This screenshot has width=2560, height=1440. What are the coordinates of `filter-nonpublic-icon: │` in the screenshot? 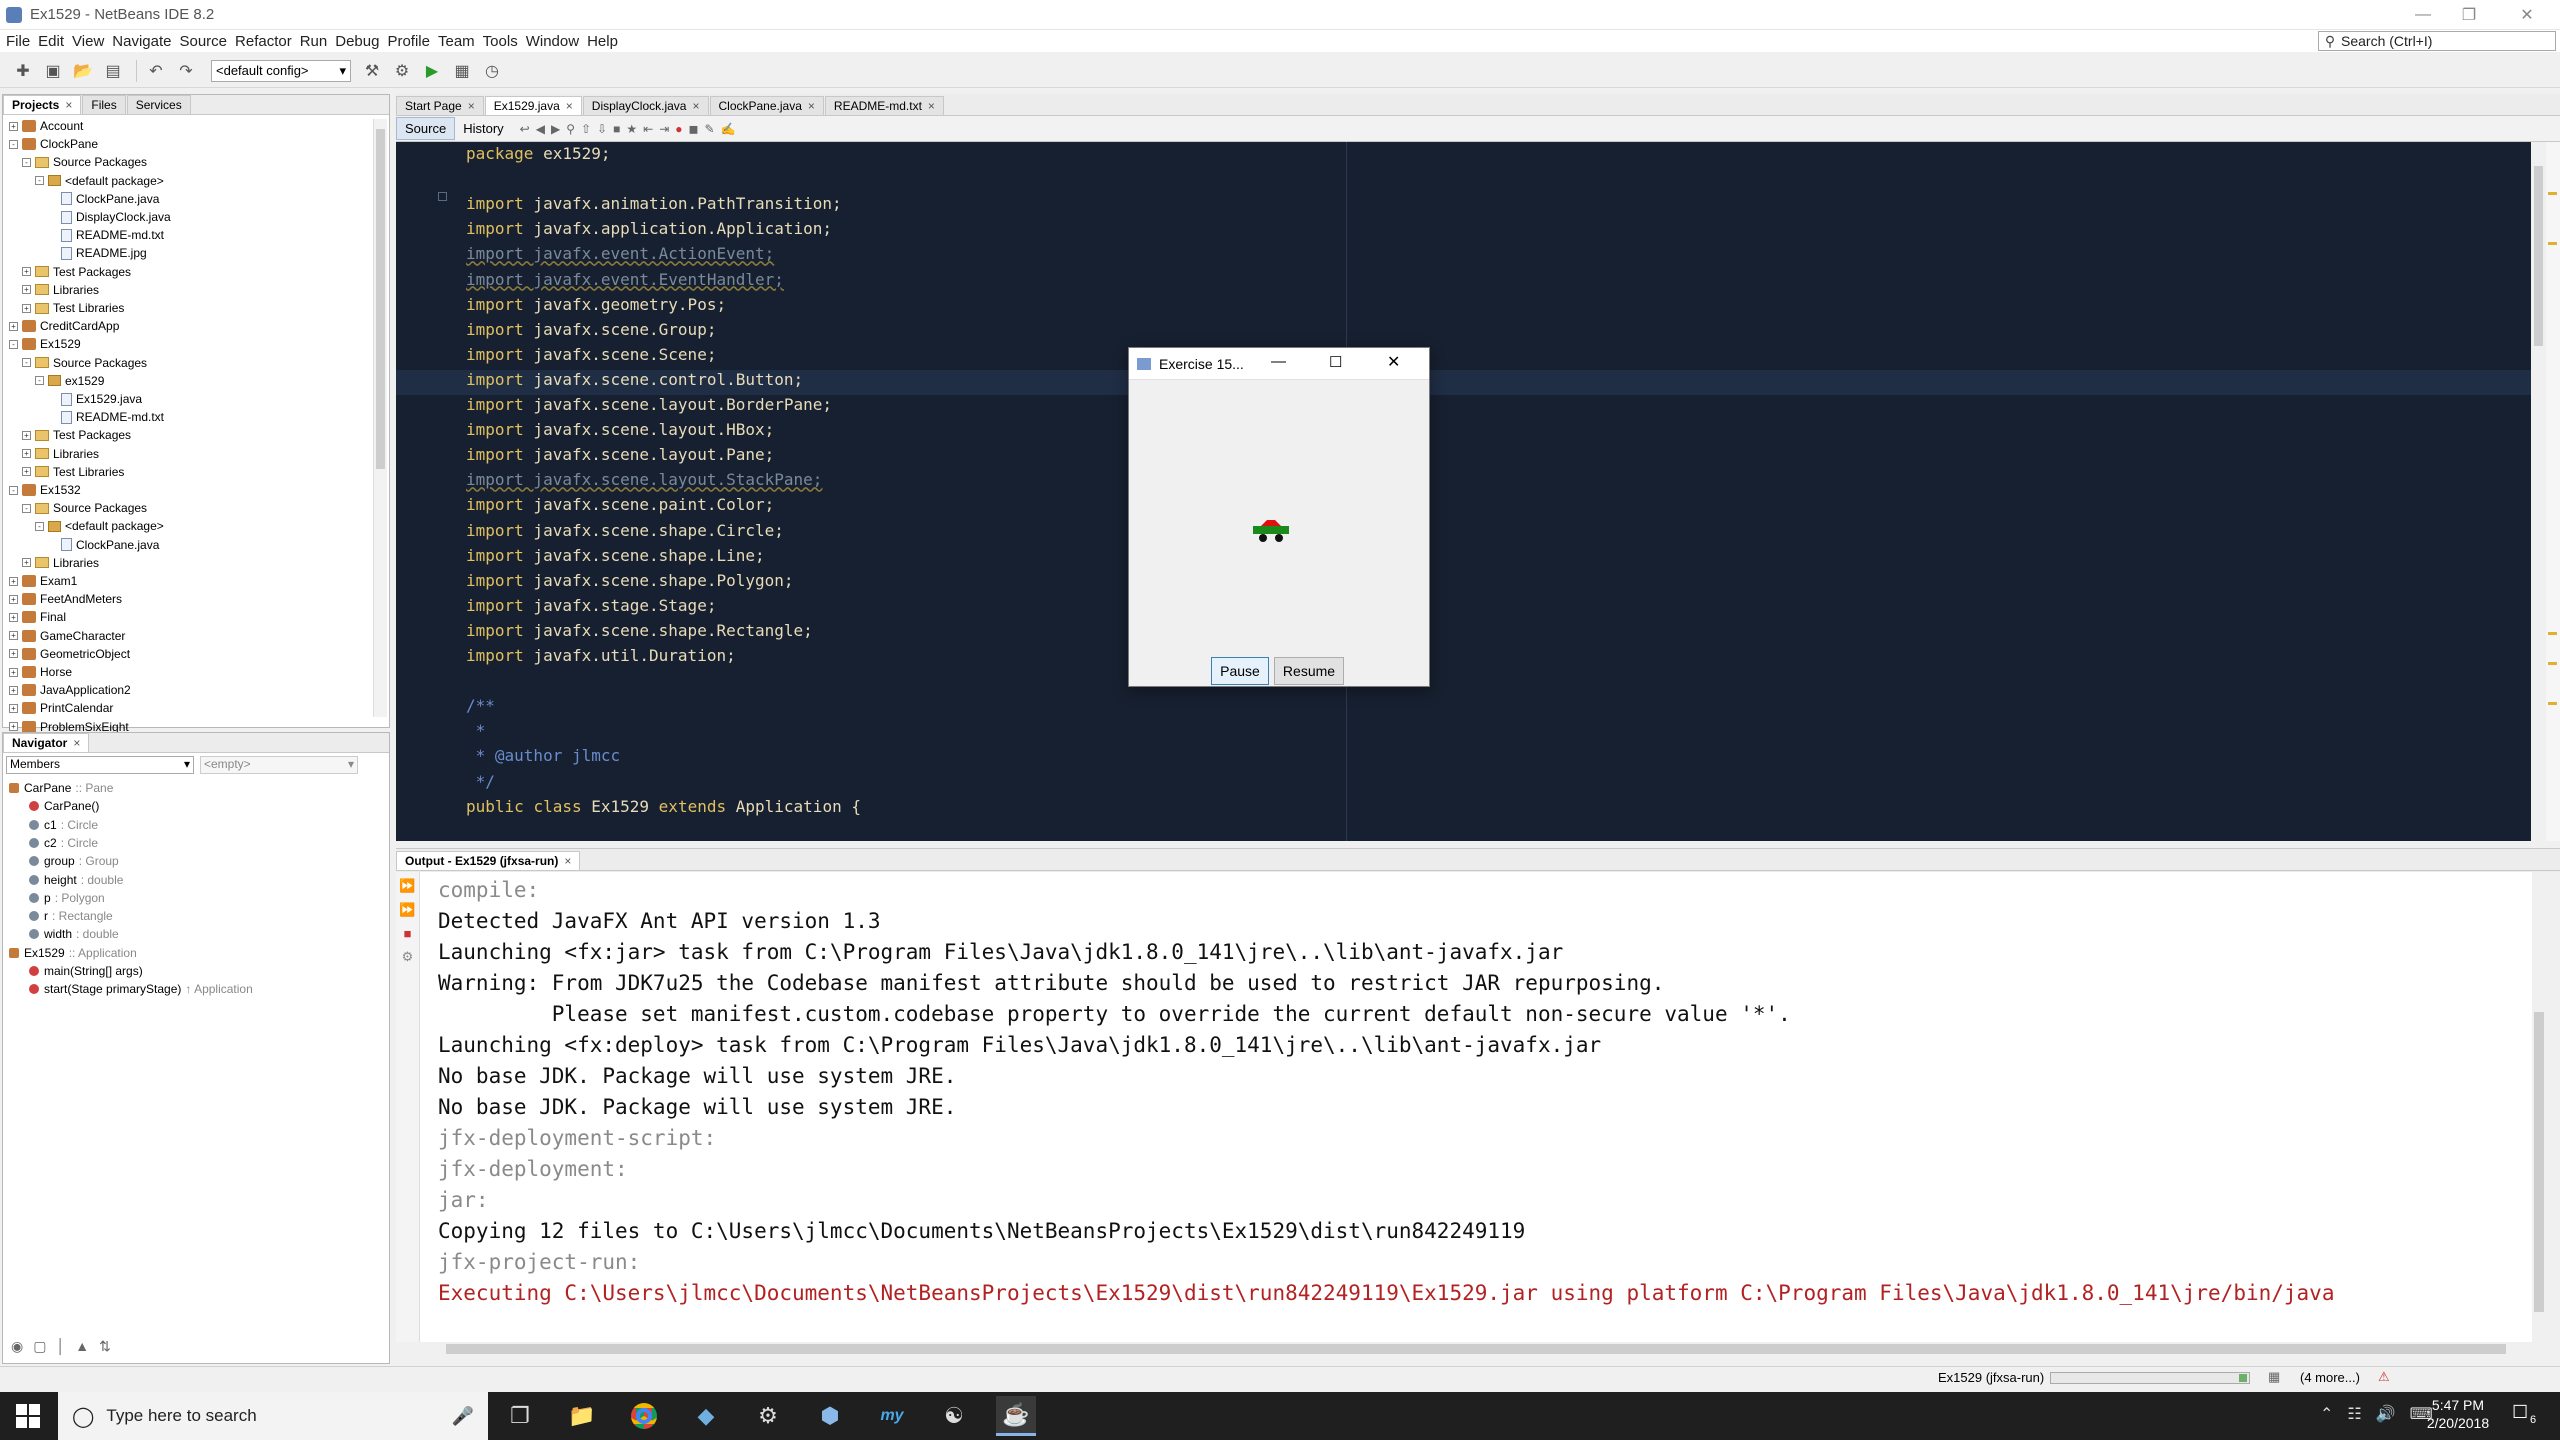 It's located at (60, 1346).